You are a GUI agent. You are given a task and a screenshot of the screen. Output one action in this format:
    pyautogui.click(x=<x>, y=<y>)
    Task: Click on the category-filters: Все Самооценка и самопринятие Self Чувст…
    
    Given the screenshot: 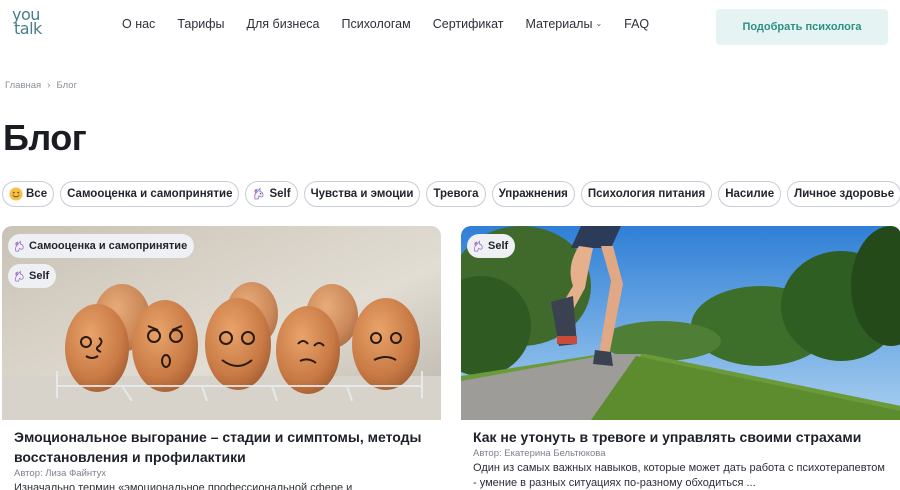 What is the action you would take?
    pyautogui.click(x=451, y=194)
    